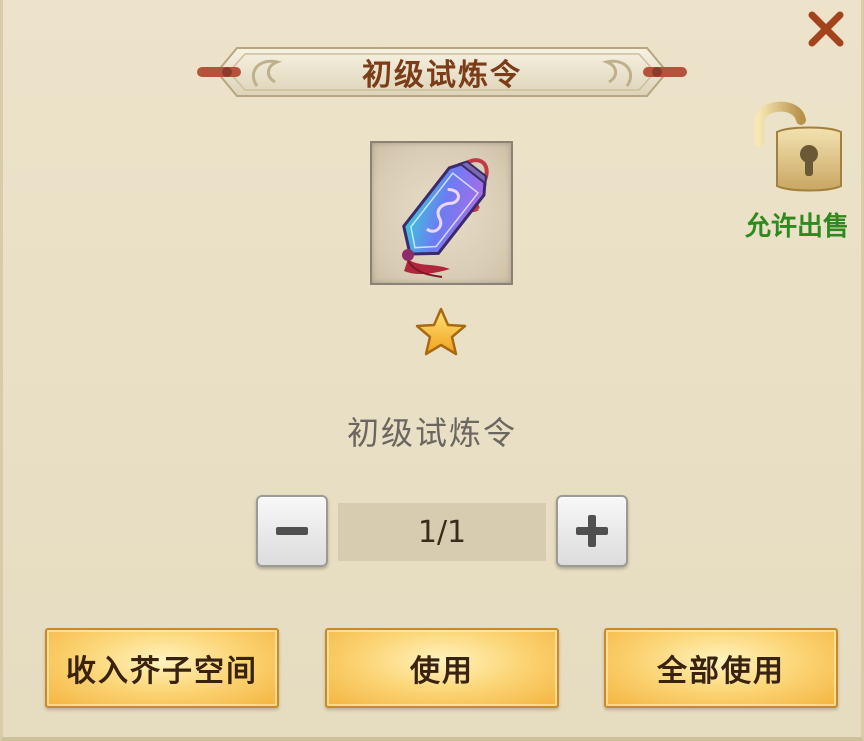 This screenshot has width=864, height=741. Describe the element at coordinates (442, 668) in the screenshot. I see `use-button: 使用` at that location.